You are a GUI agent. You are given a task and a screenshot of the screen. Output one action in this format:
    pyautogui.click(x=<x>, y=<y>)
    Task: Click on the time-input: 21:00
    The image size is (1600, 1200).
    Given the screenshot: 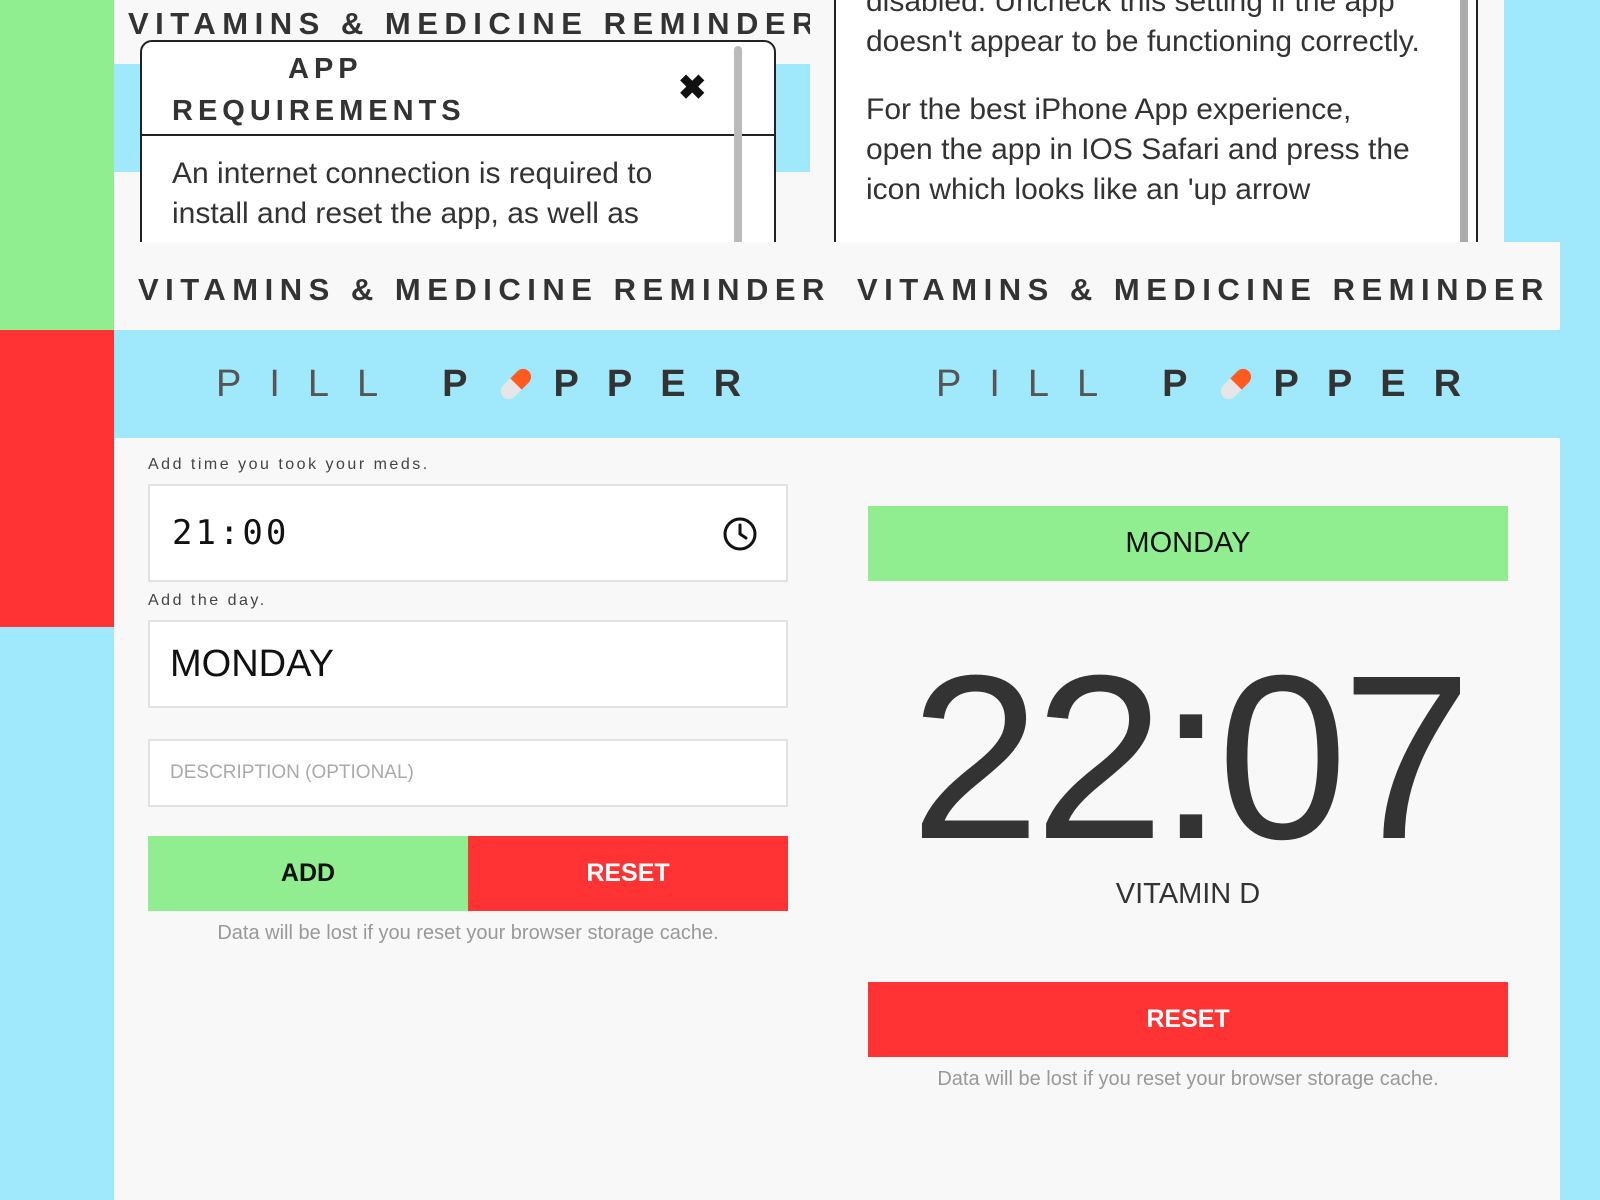 What is the action you would take?
    pyautogui.click(x=468, y=533)
    